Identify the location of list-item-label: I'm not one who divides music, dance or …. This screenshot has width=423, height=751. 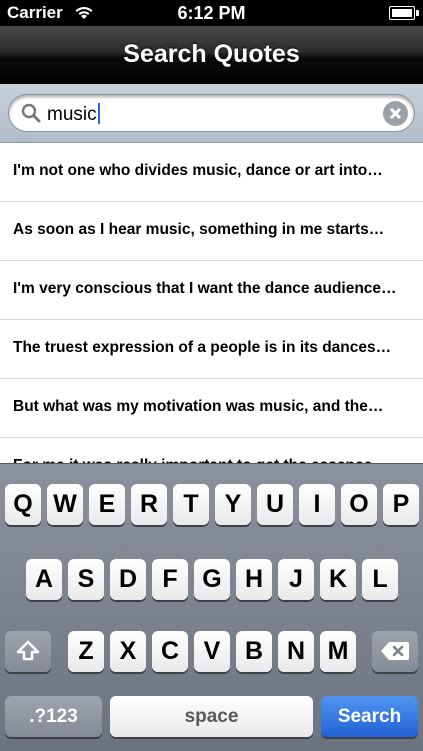
(198, 170).